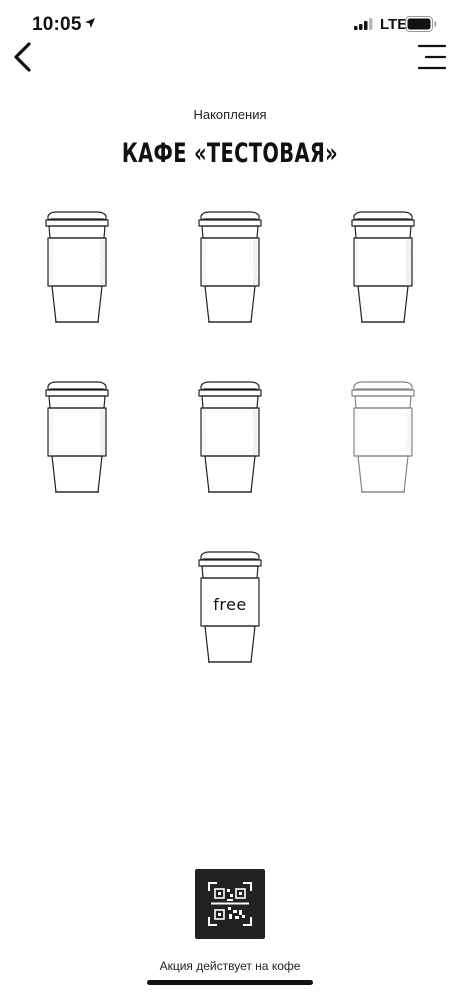  Describe the element at coordinates (230, 604) in the screenshot. I see `reward-label: free` at that location.